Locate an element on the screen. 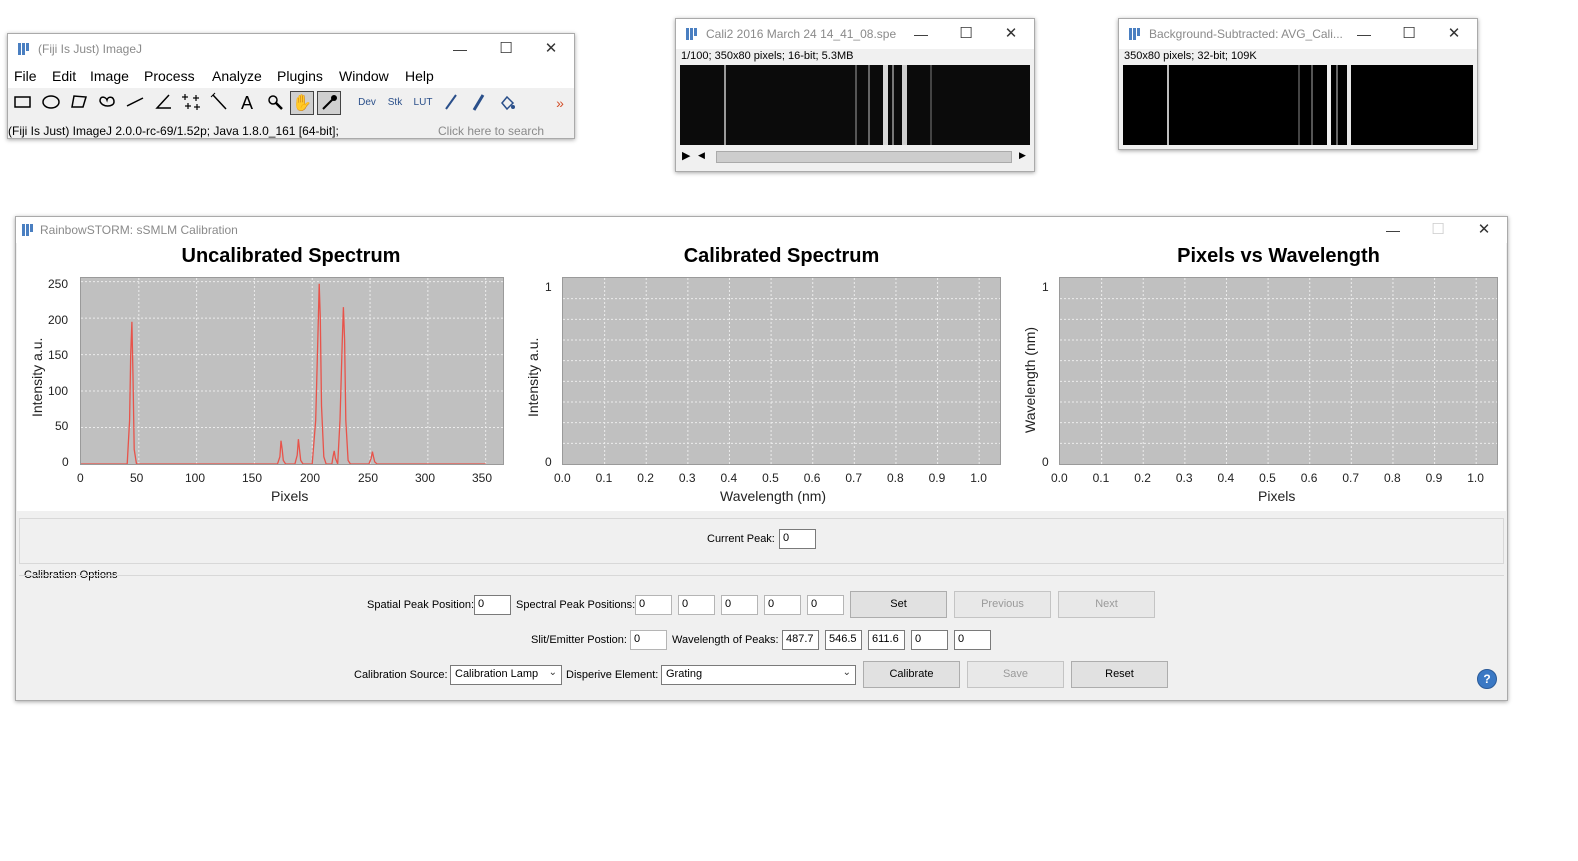  menu-help: Help is located at coordinates (419, 76).